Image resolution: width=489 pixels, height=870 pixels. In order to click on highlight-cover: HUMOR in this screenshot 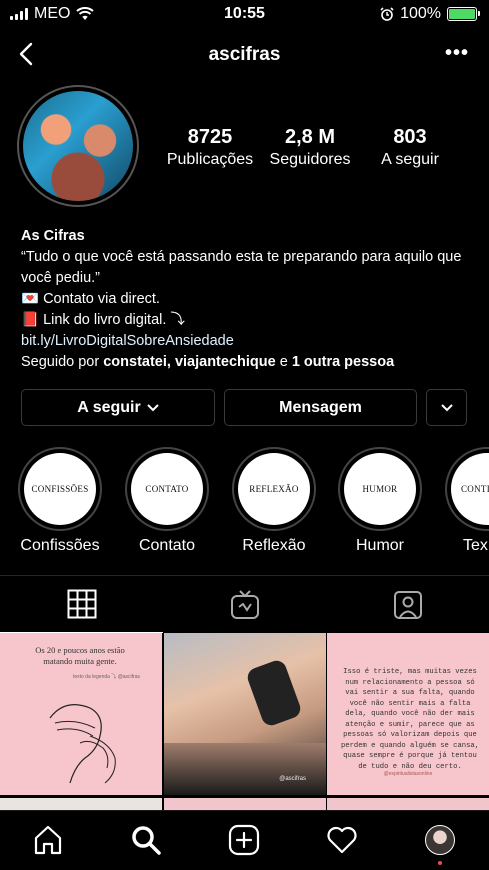, I will do `click(380, 489)`.